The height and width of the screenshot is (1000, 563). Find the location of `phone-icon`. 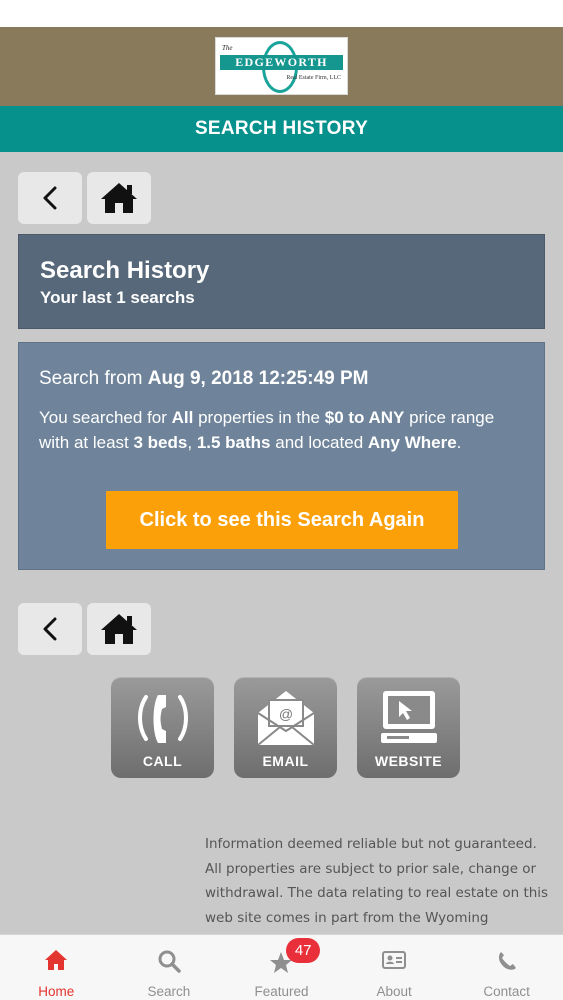

phone-icon is located at coordinates (162, 719).